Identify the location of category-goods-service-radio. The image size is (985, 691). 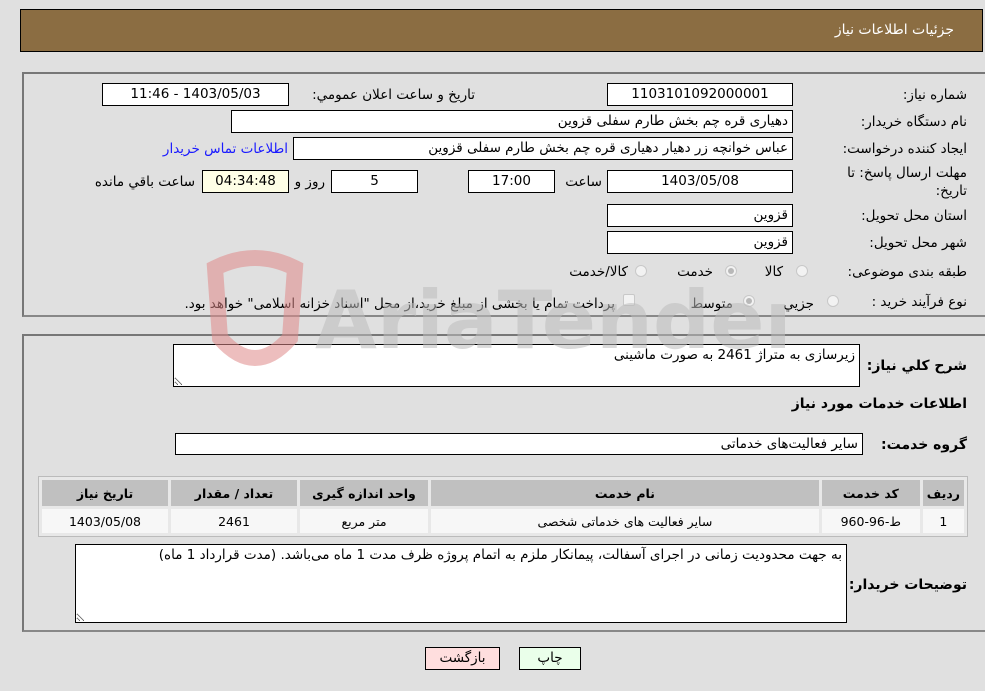
(641, 271).